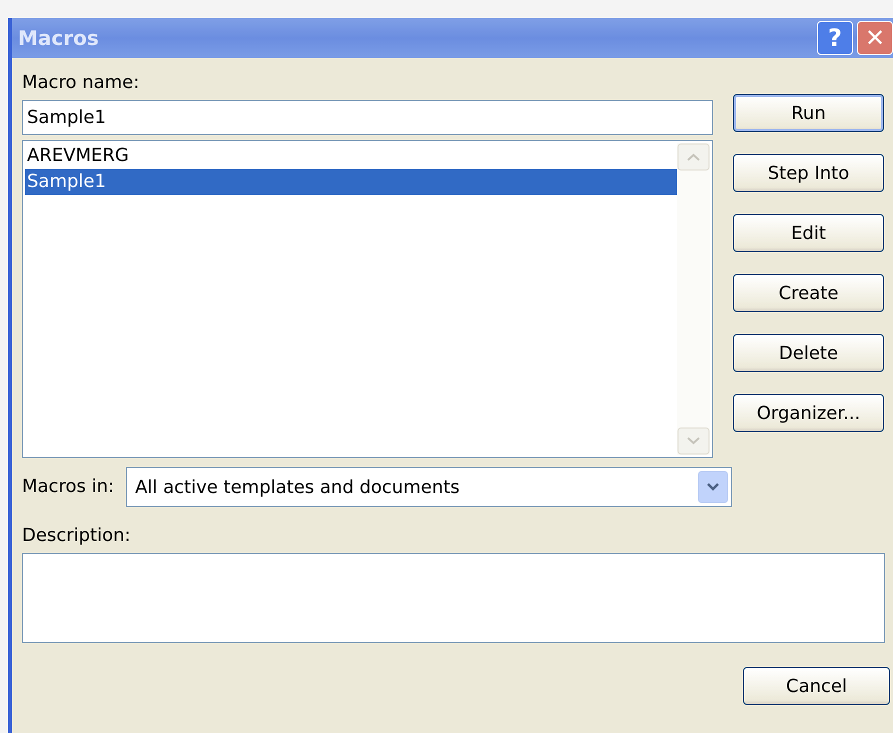 This screenshot has width=893, height=733. What do you see at coordinates (808, 233) in the screenshot?
I see `dialog-button: Edit` at bounding box center [808, 233].